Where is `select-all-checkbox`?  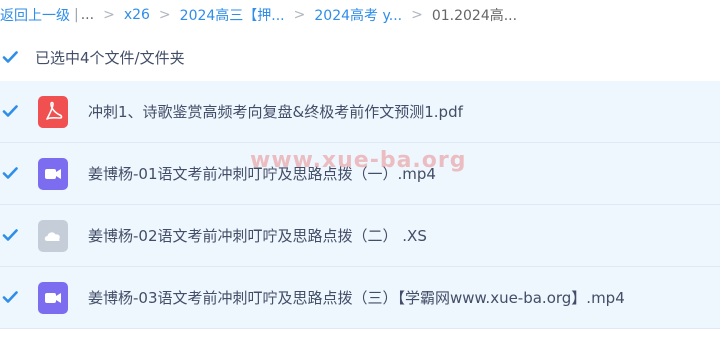 select-all-checkbox is located at coordinates (10, 57).